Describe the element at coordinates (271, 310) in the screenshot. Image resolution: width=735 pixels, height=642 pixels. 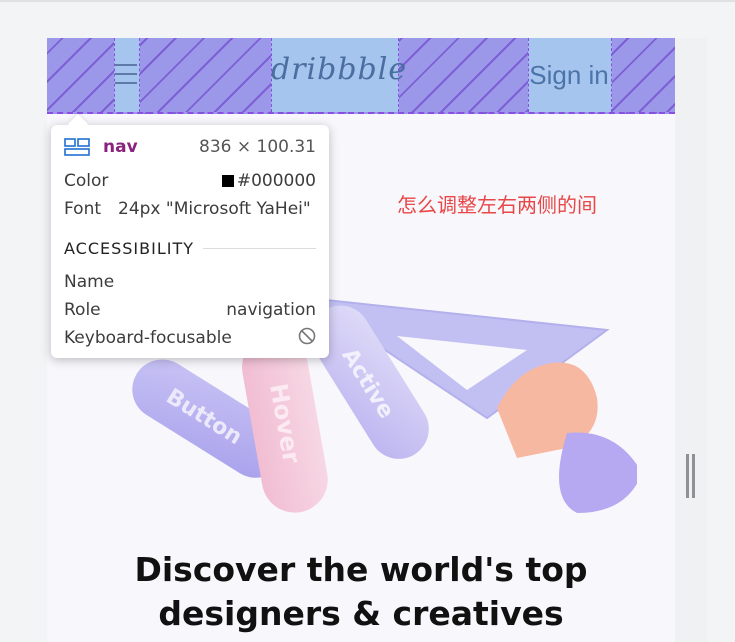
I see `role-value: navigation` at that location.